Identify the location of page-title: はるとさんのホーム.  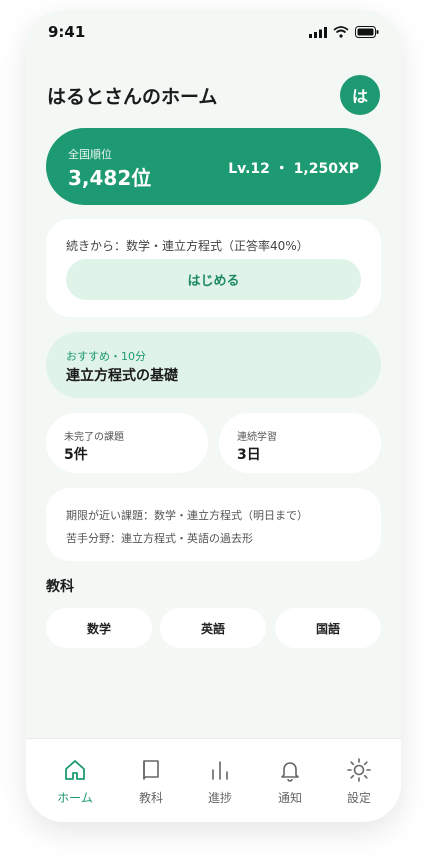
(132, 97).